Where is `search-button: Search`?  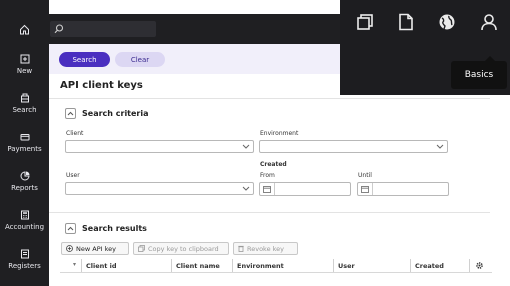 search-button: Search is located at coordinates (84, 59).